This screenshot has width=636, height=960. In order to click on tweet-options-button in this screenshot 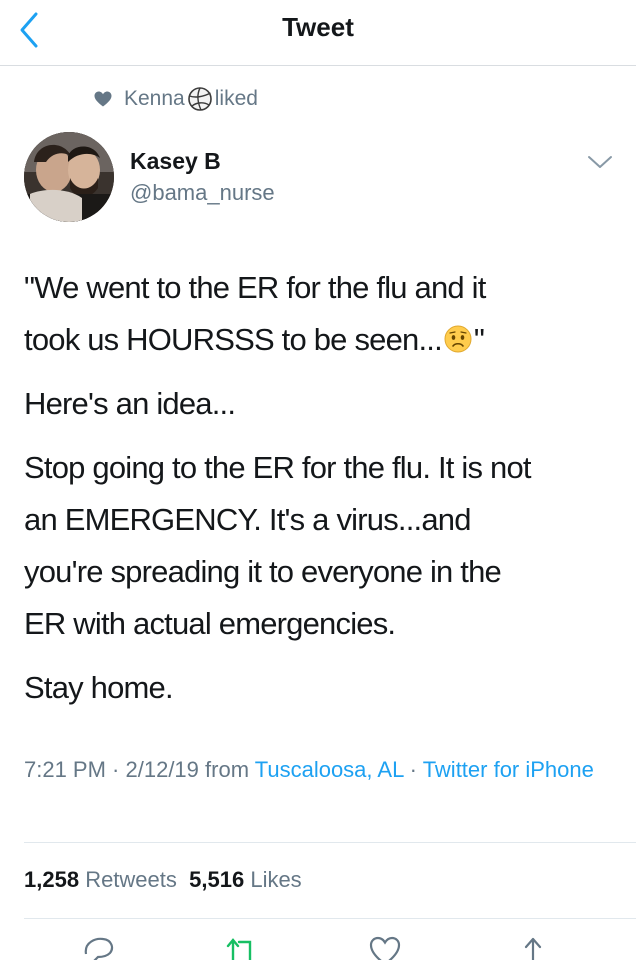, I will do `click(600, 162)`.